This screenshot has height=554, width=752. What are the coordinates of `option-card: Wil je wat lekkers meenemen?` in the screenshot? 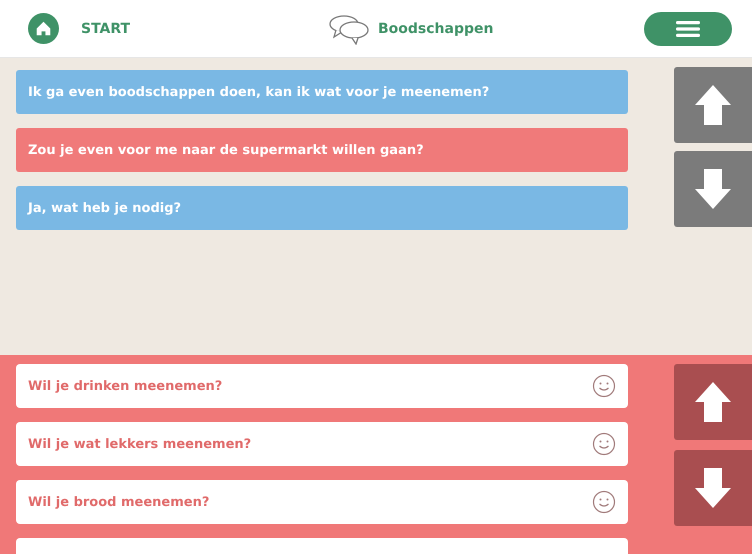 It's located at (322, 444).